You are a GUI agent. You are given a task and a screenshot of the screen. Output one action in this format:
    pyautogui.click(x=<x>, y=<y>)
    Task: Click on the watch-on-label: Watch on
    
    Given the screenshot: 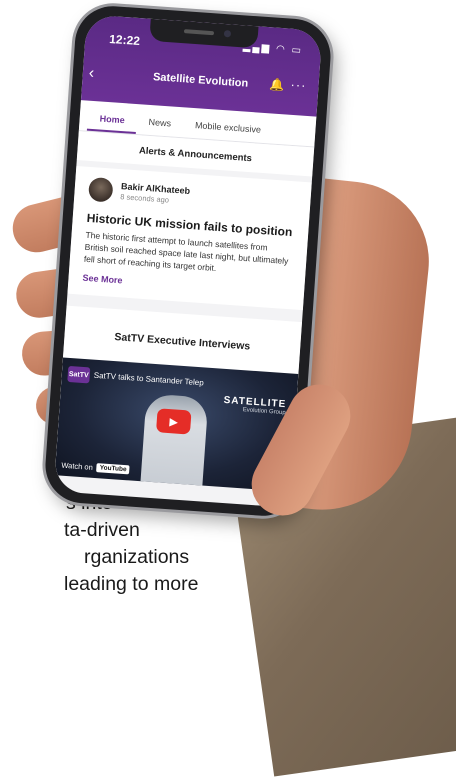 What is the action you would take?
    pyautogui.click(x=77, y=466)
    